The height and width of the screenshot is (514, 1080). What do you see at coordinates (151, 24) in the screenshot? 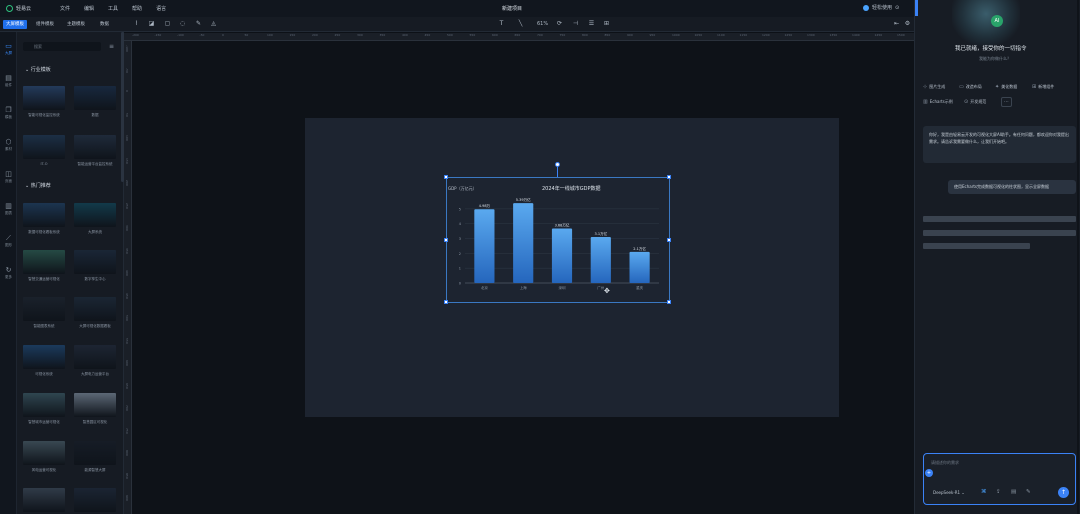
I see `frame-icon: ◪` at bounding box center [151, 24].